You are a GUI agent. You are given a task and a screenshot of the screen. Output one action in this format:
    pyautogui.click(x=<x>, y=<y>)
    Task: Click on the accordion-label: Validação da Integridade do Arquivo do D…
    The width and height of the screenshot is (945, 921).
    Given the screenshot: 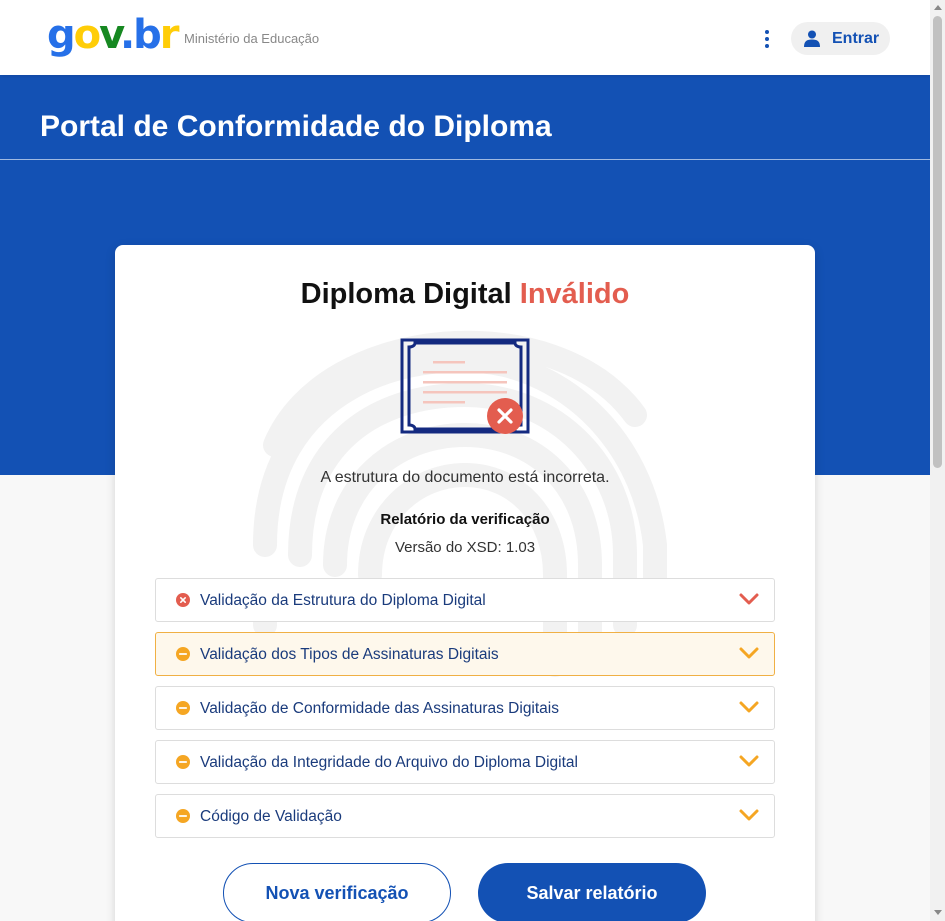 What is the action you would take?
    pyautogui.click(x=389, y=762)
    